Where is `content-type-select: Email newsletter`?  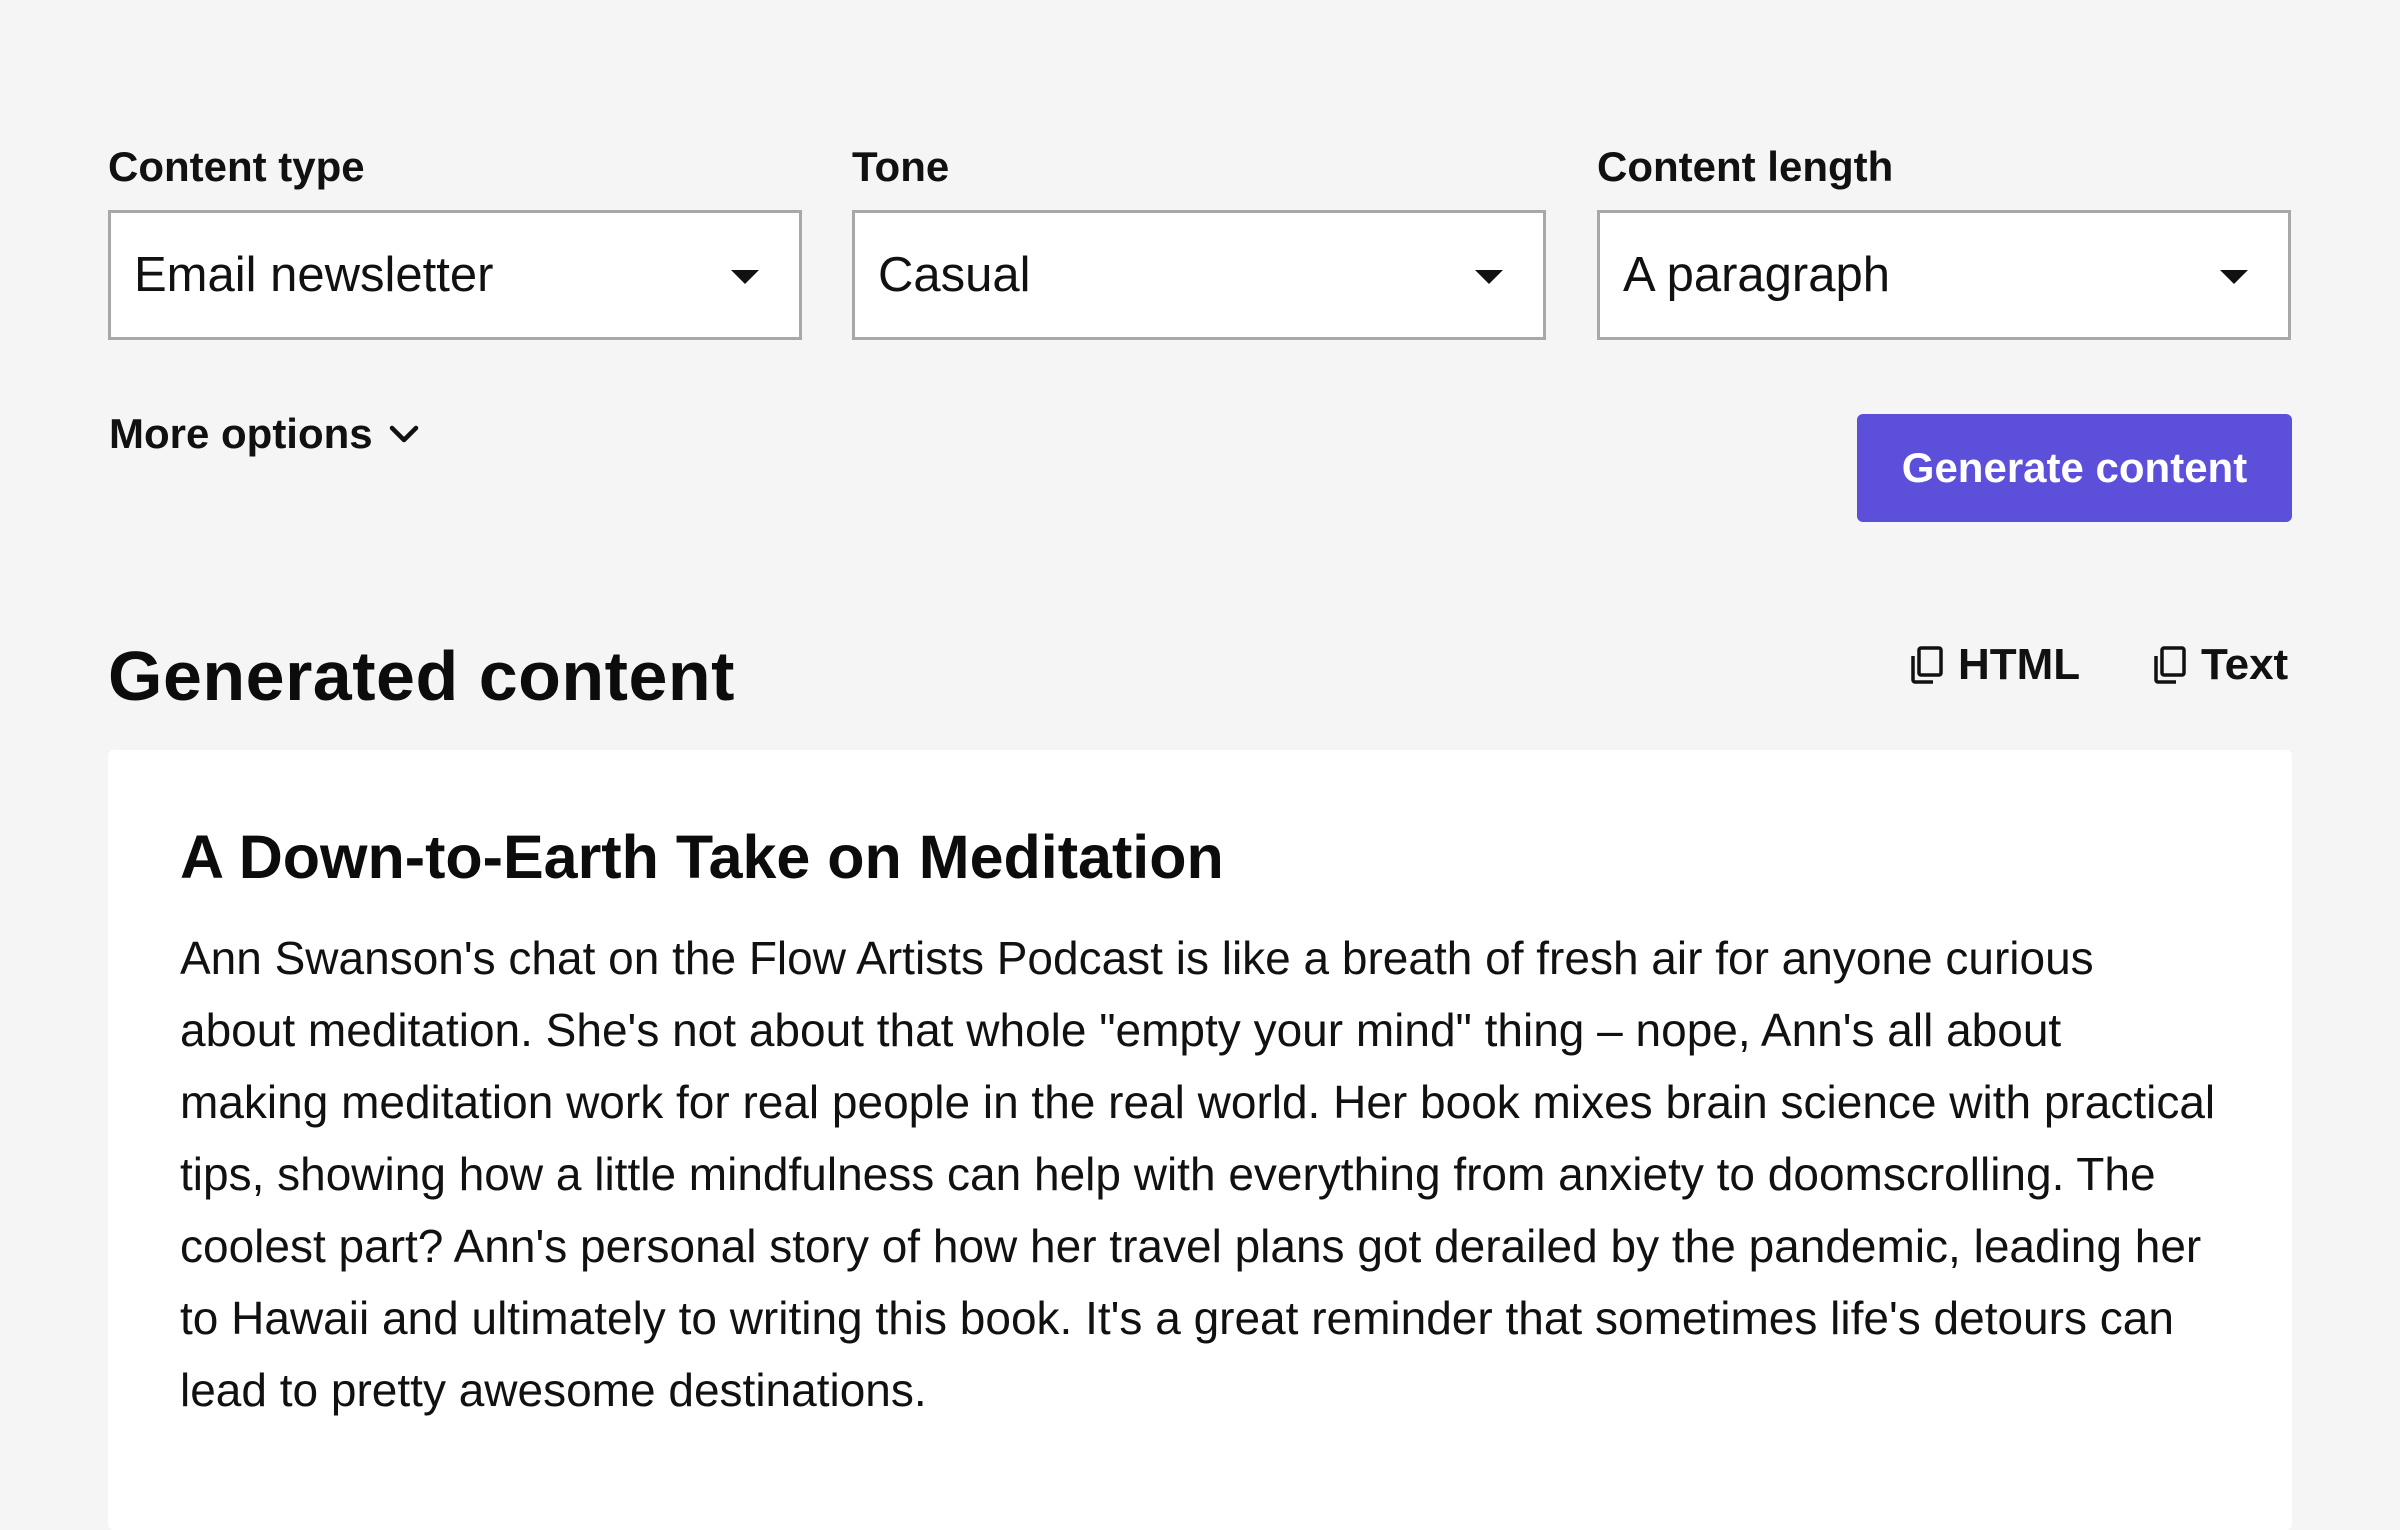
content-type-select: Email newsletter is located at coordinates (455, 275).